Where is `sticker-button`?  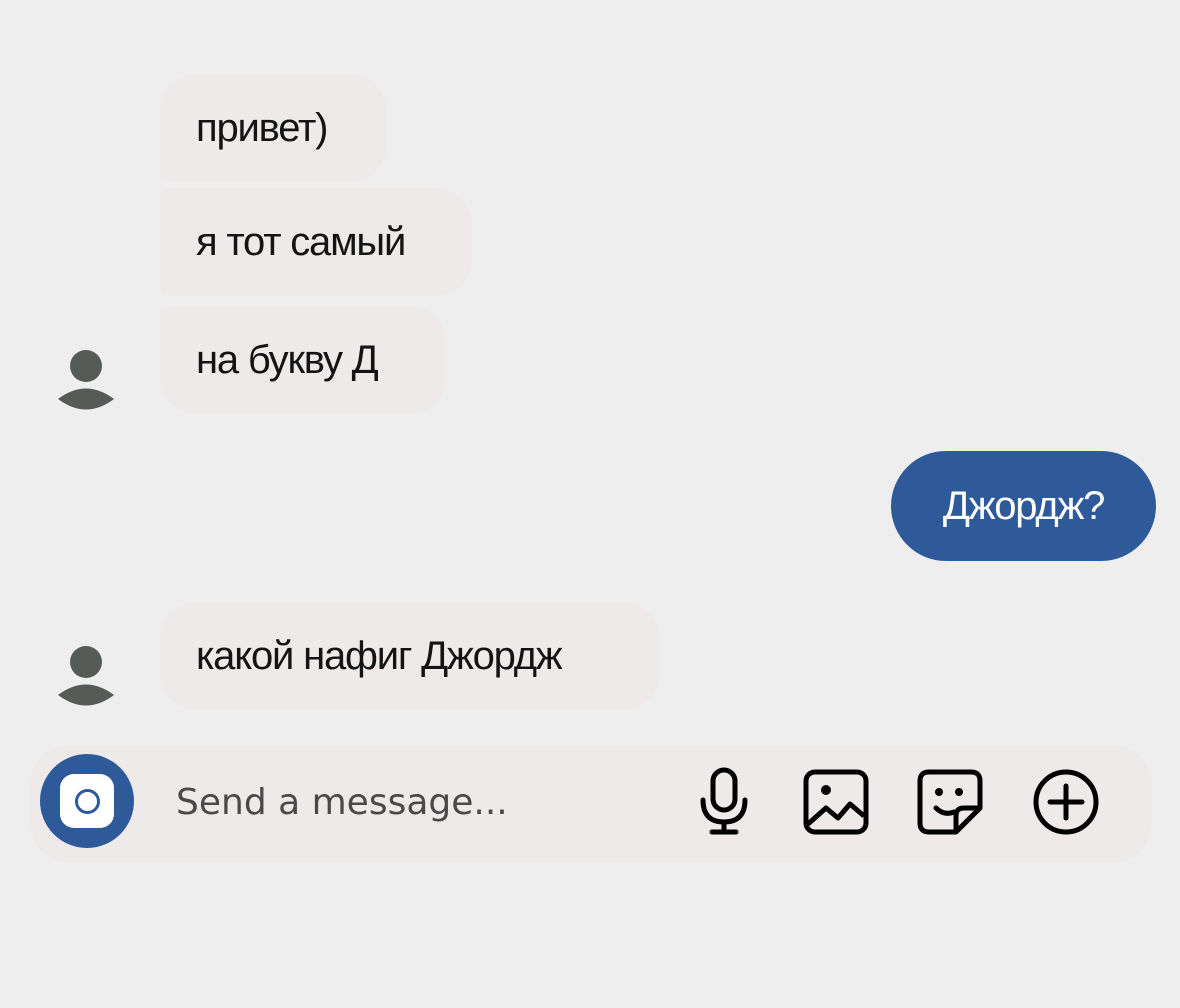
sticker-button is located at coordinates (950, 802).